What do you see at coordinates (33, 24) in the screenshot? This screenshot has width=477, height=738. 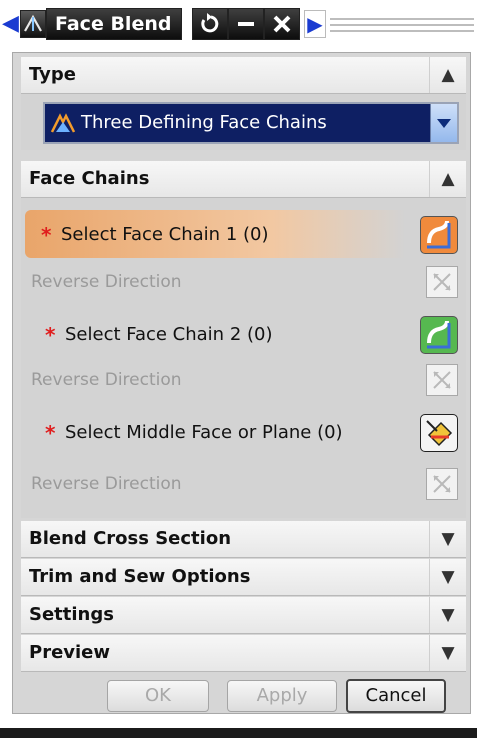 I see `face-blend-dialog-icon` at bounding box center [33, 24].